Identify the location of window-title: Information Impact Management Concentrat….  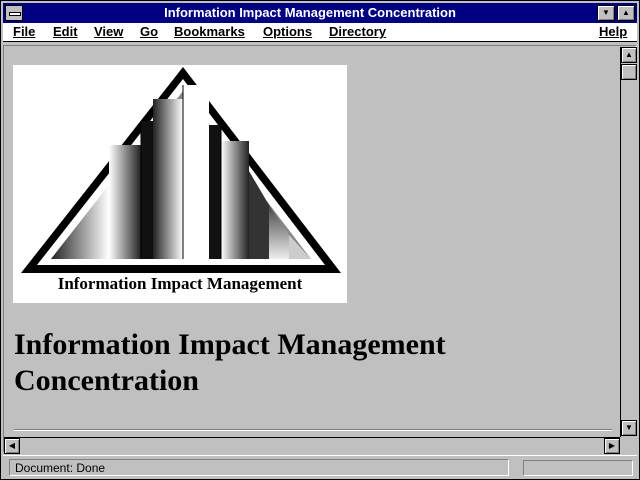
(310, 12).